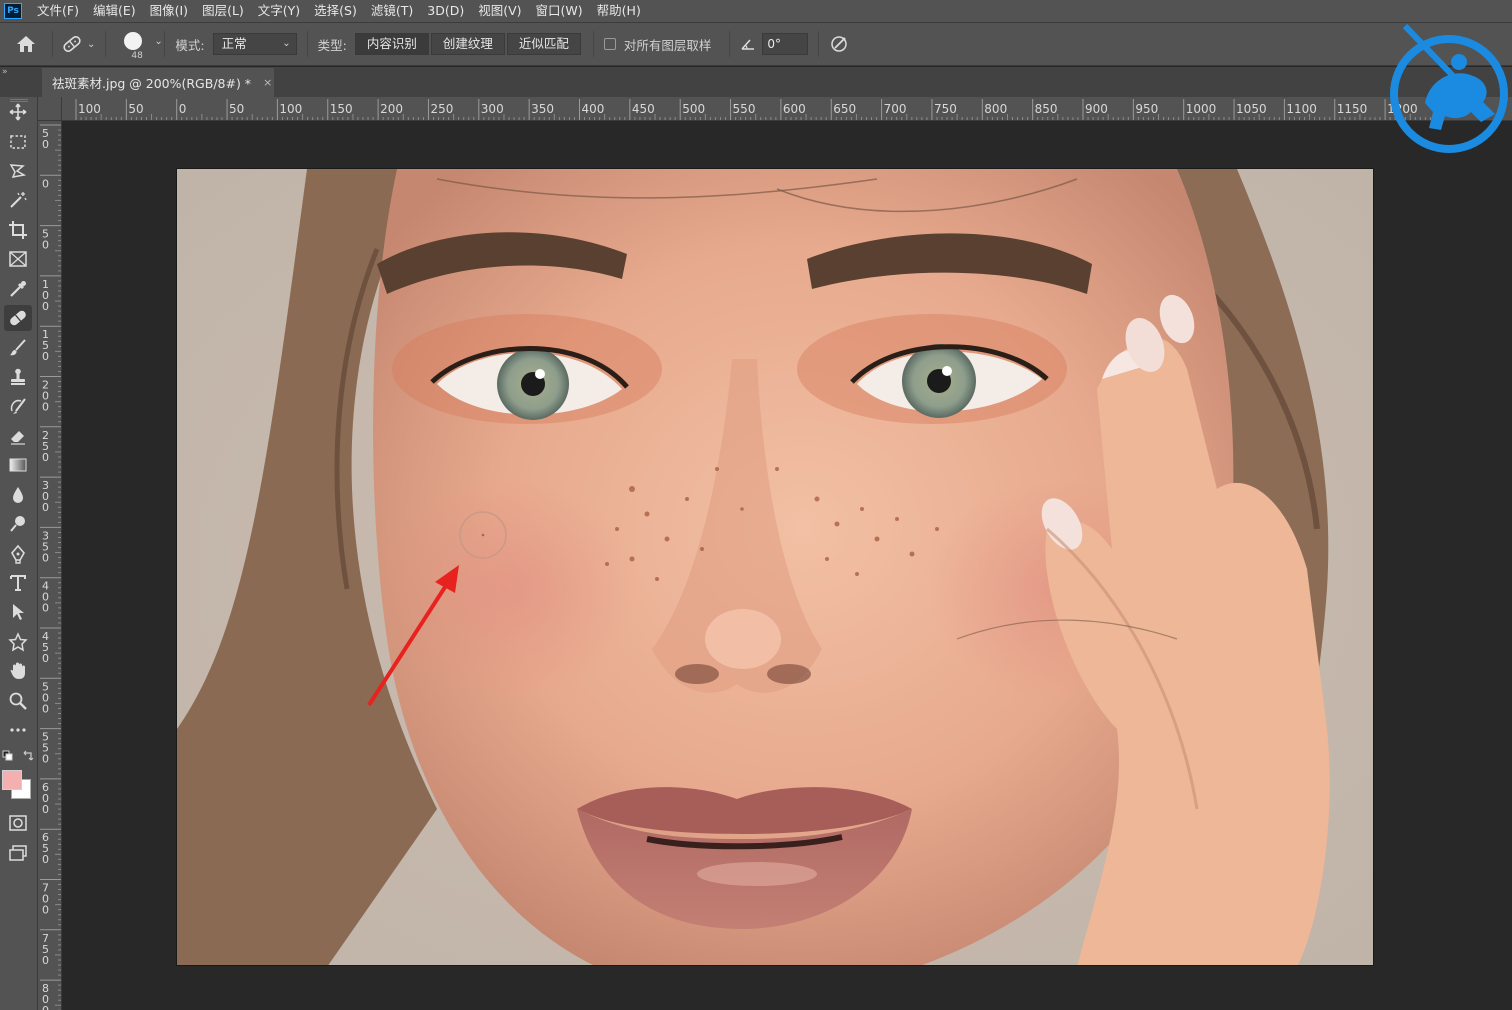  Describe the element at coordinates (267, 82) in the screenshot. I see `close-tab-icon: ×` at that location.